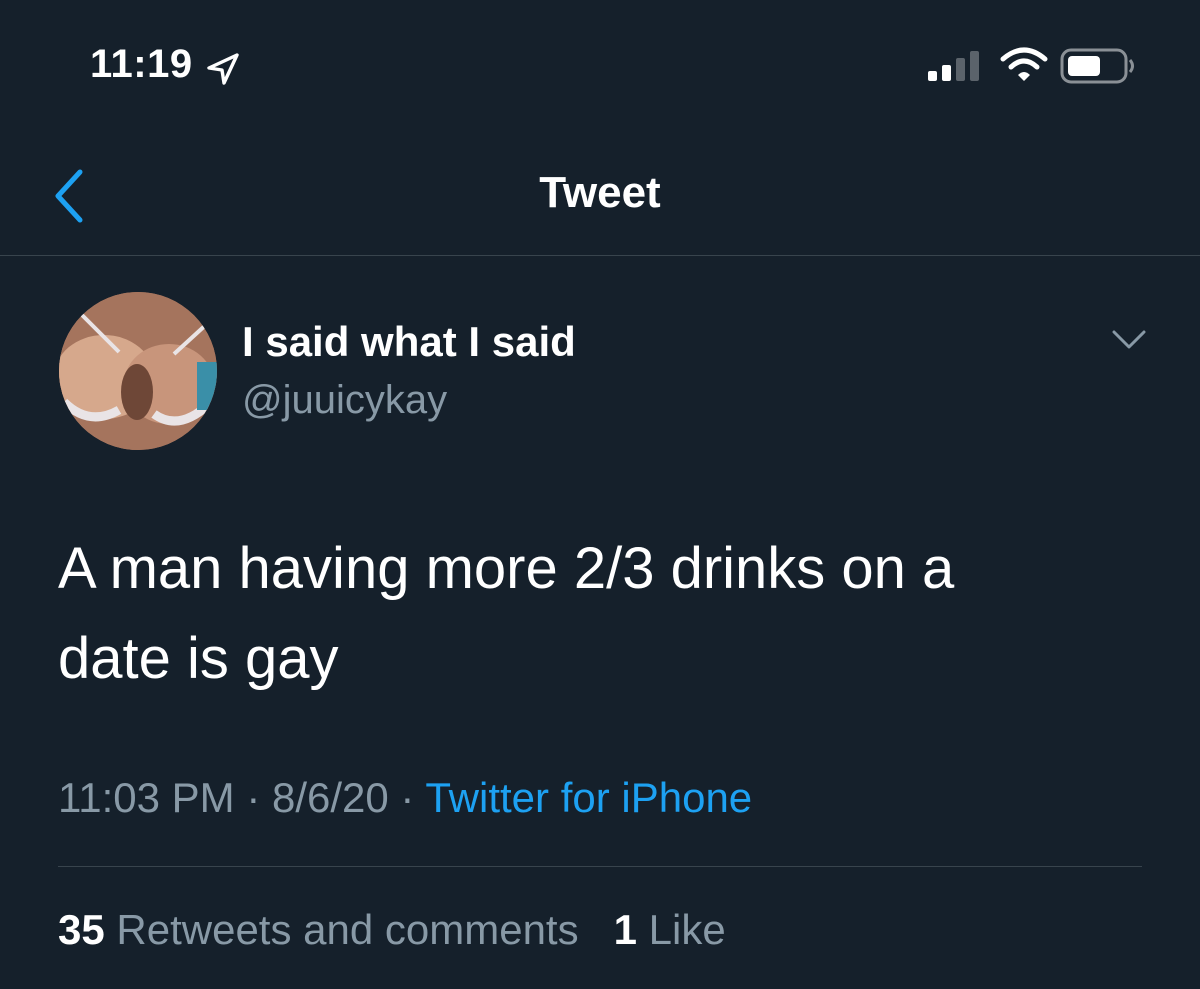 The image size is (1200, 989). I want to click on retweets-stat: 35 Retweets and comments, so click(318, 929).